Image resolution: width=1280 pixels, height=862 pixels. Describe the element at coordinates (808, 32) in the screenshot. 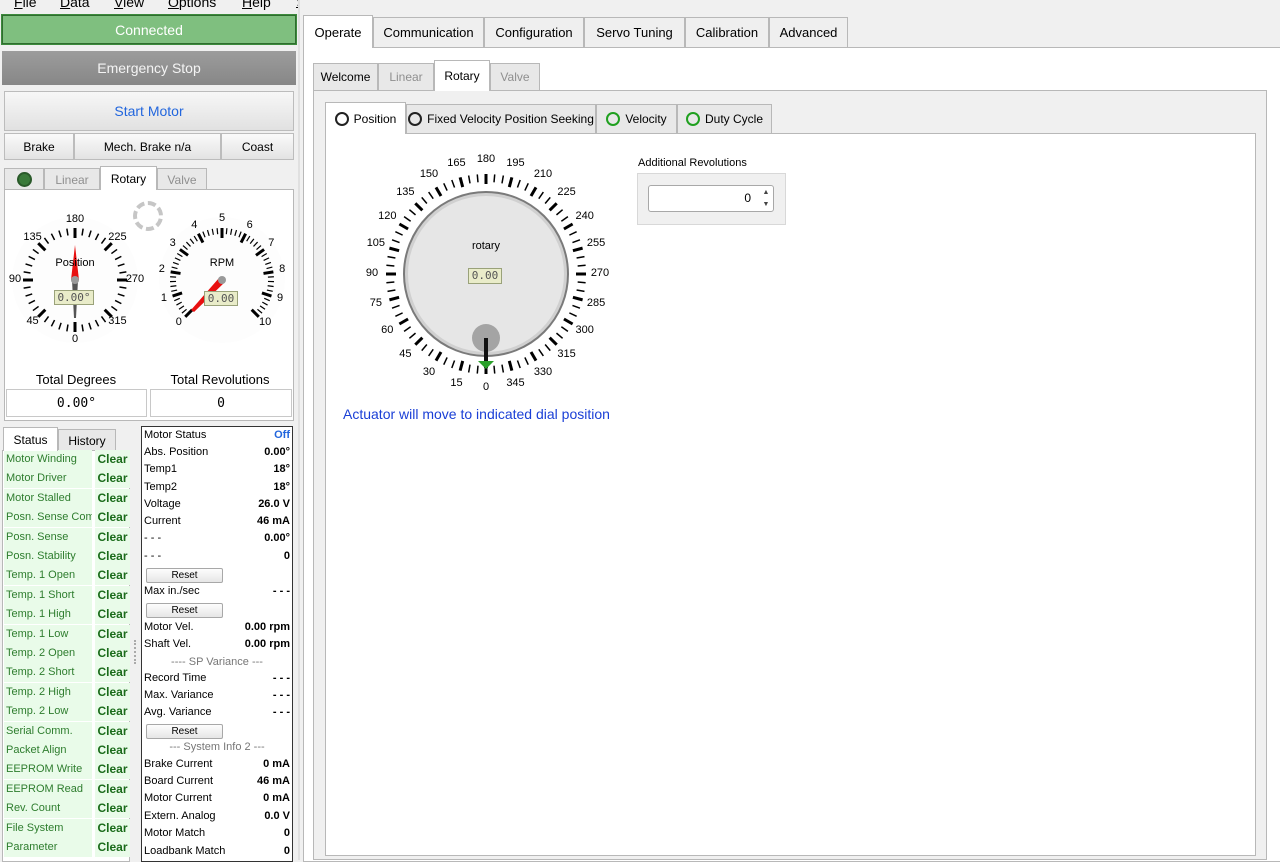

I see `tab-advanced: Advanced` at that location.